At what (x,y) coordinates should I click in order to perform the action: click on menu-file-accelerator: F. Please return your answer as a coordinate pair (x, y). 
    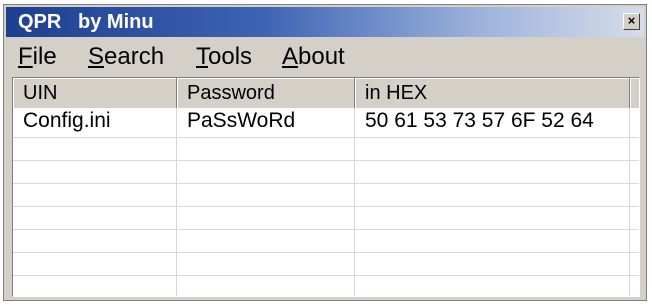
    Looking at the image, I should click on (25, 56).